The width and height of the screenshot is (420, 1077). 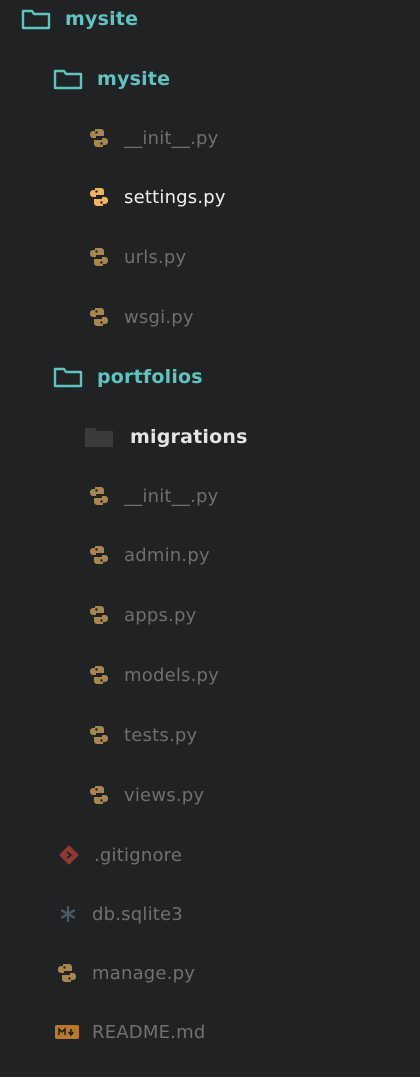 I want to click on tree-item-label: README.md, so click(x=149, y=1032).